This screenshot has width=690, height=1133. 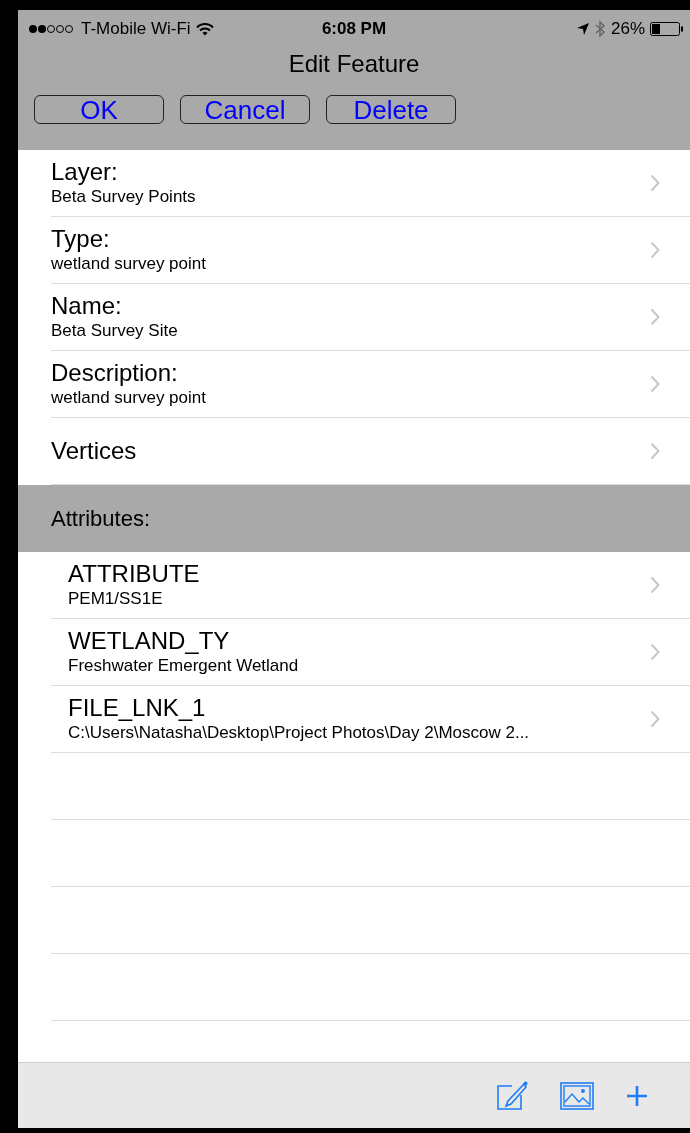 What do you see at coordinates (370, 585) in the screenshot?
I see `attribute-row: ATTRIBUTE PEM1/SS1E` at bounding box center [370, 585].